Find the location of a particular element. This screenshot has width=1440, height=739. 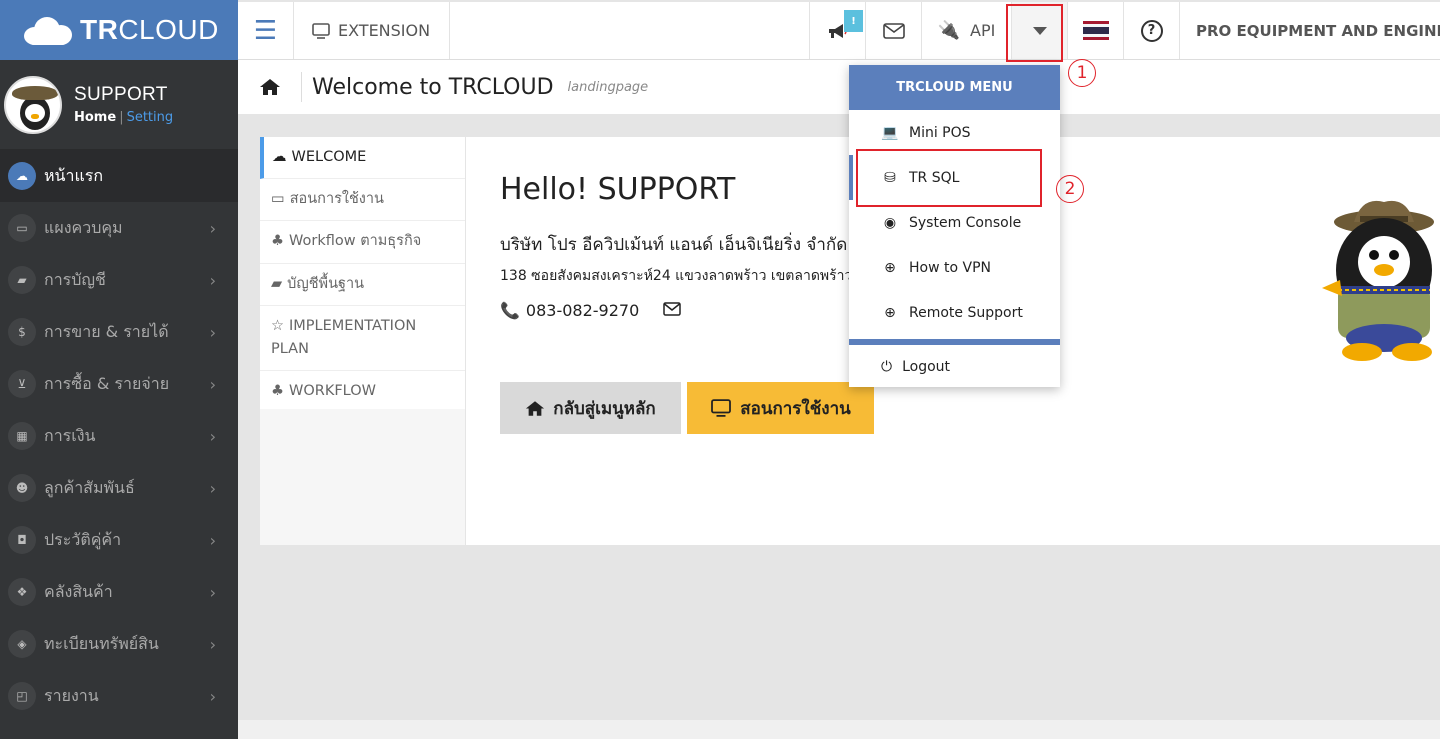

language-selector is located at coordinates (1096, 30).